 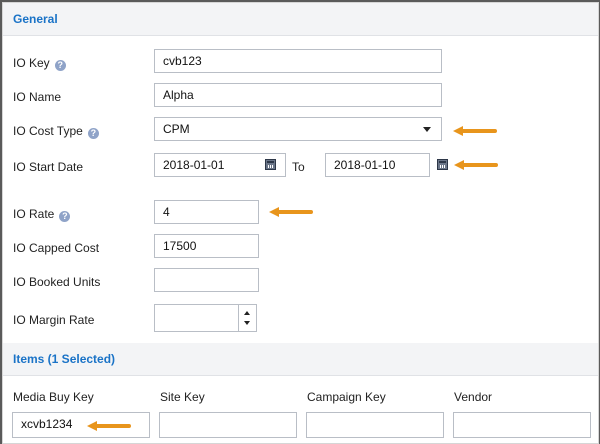 What do you see at coordinates (182, 397) in the screenshot?
I see `column-site-key: Site Key` at bounding box center [182, 397].